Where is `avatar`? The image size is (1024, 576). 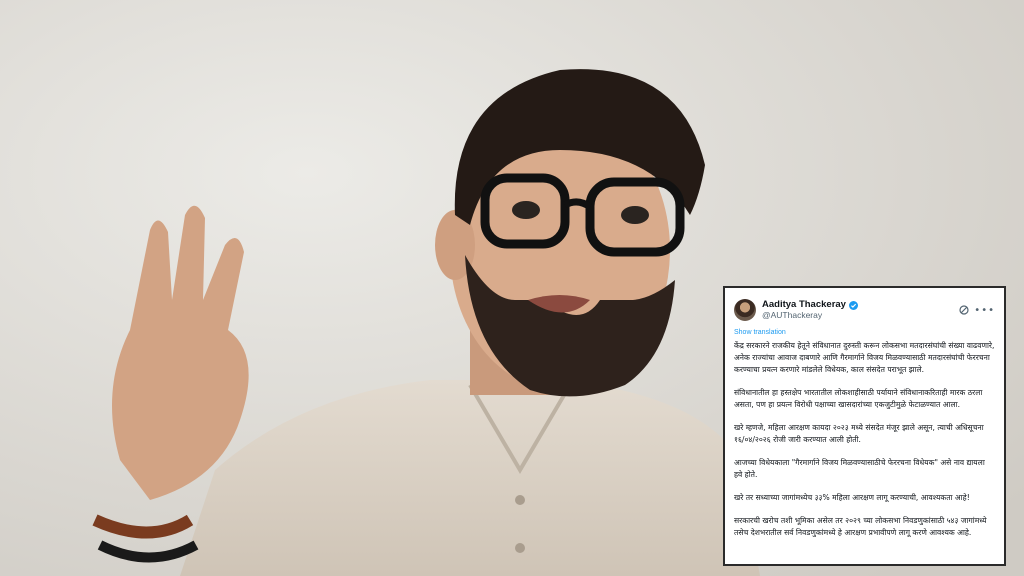 avatar is located at coordinates (745, 310).